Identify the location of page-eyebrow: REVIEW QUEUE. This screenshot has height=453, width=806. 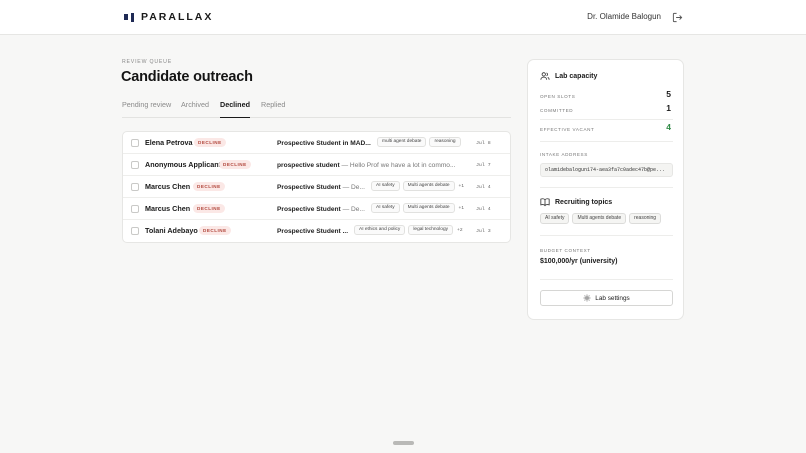
(147, 62).